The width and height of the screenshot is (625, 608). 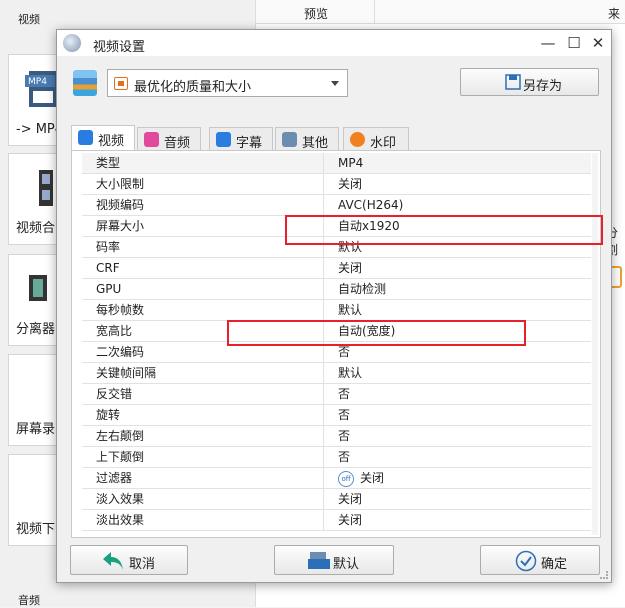 I want to click on mp4-thumb-text: MP4, so click(x=37, y=82).